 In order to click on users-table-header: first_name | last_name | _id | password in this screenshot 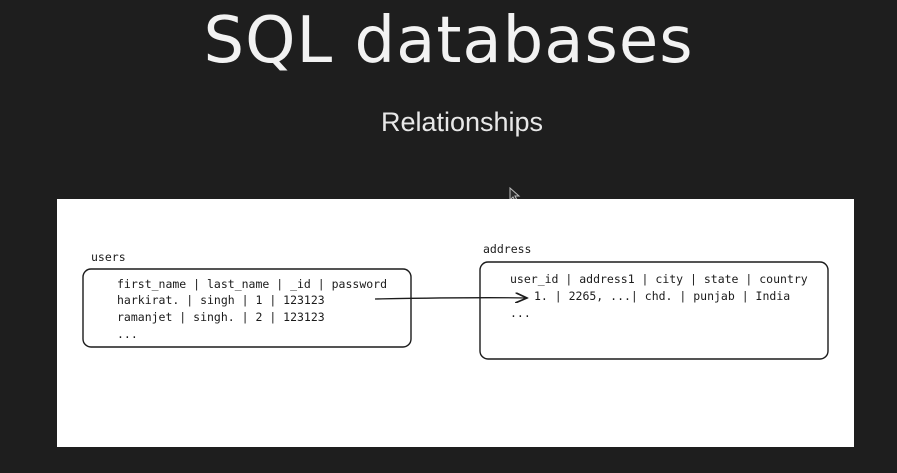, I will do `click(252, 284)`.